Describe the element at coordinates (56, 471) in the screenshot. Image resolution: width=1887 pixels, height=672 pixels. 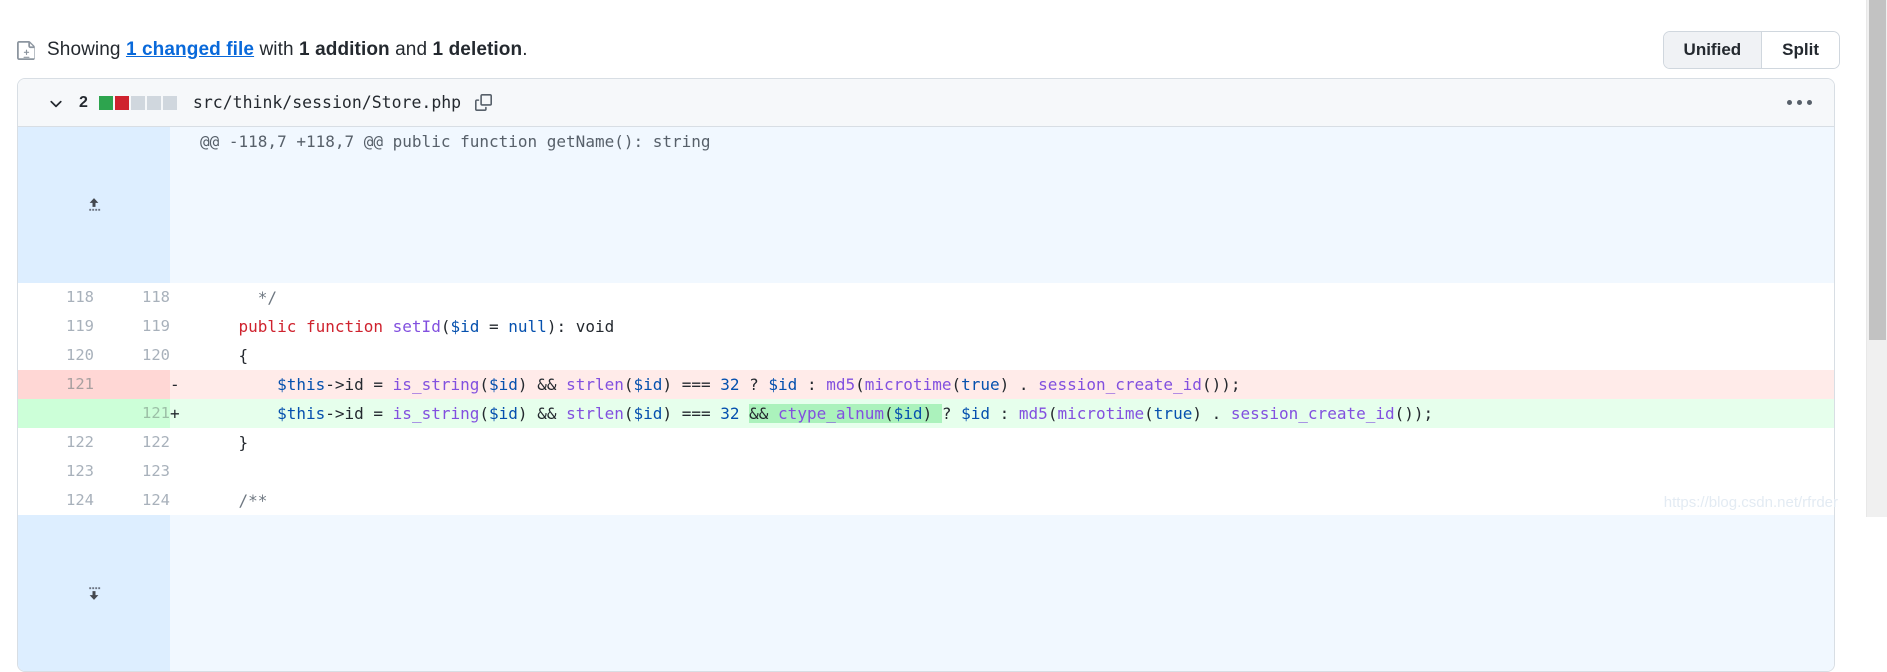
I see `old-line-number: 123` at that location.